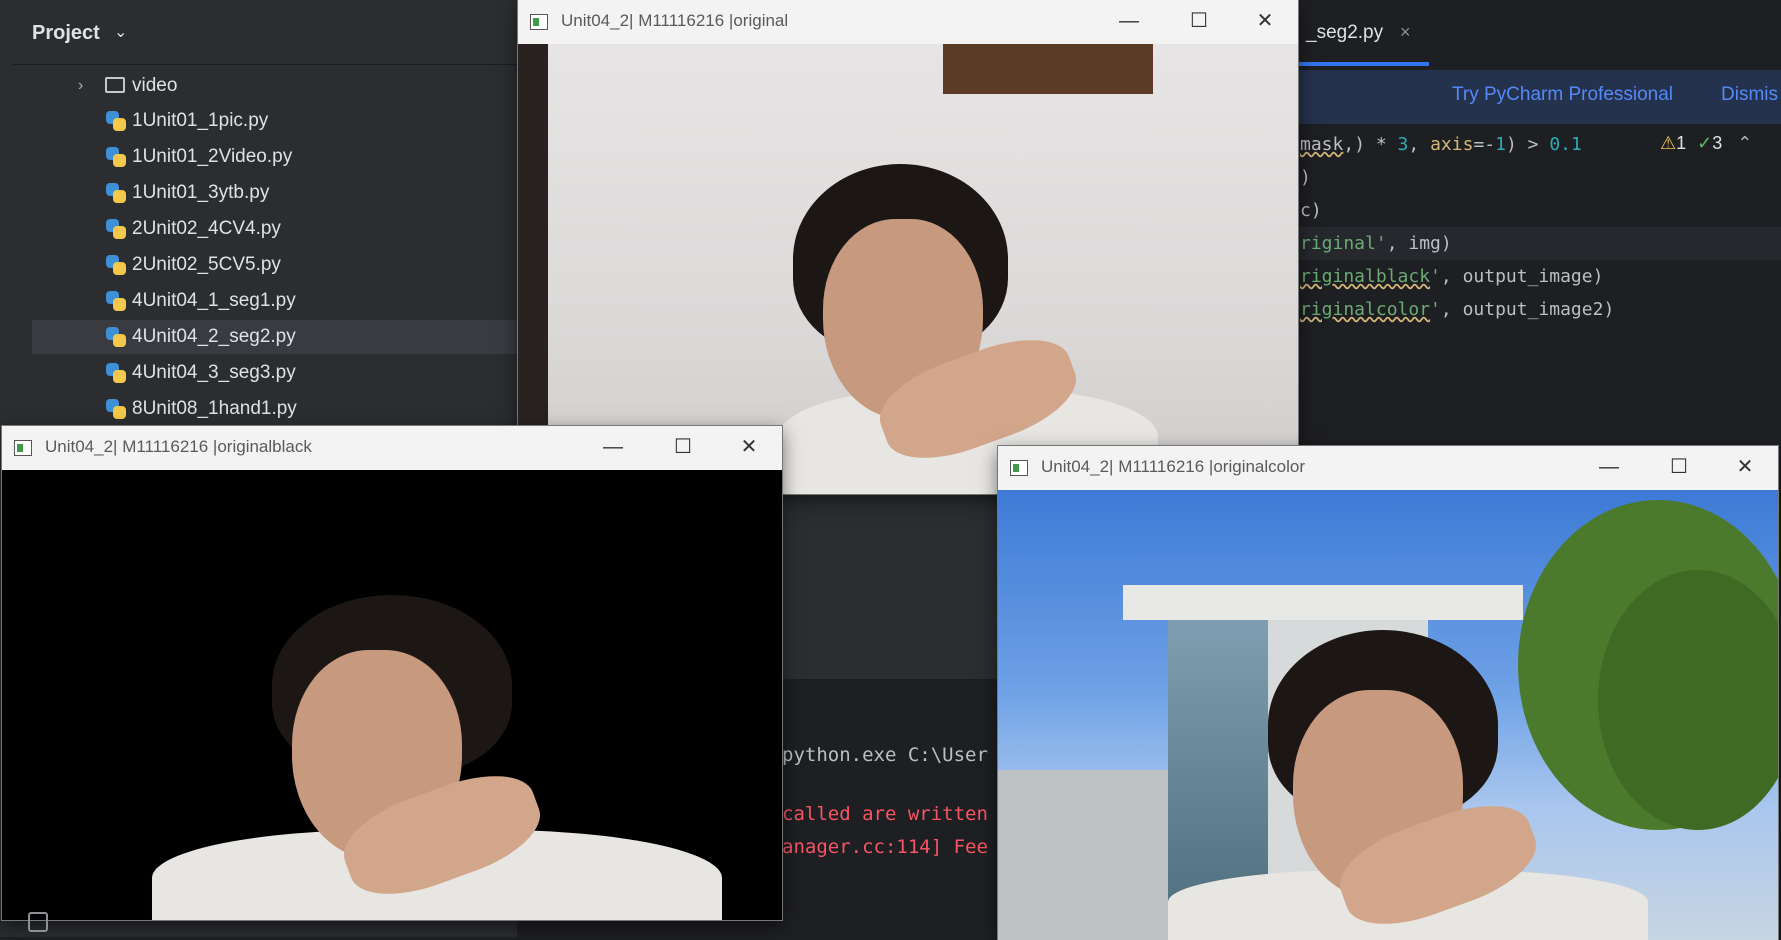 The image size is (1781, 940). I want to click on folder-icon, so click(115, 85).